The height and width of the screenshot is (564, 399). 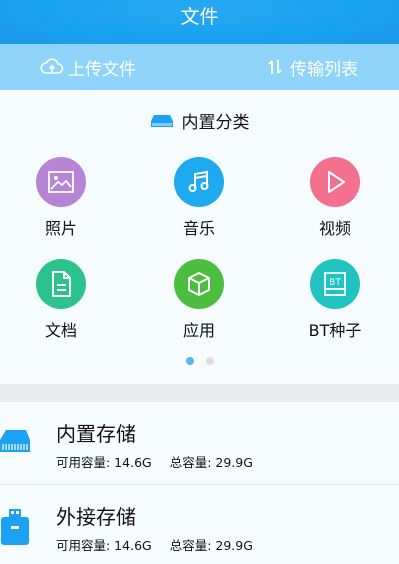 I want to click on svg-text: BT, so click(x=335, y=283).